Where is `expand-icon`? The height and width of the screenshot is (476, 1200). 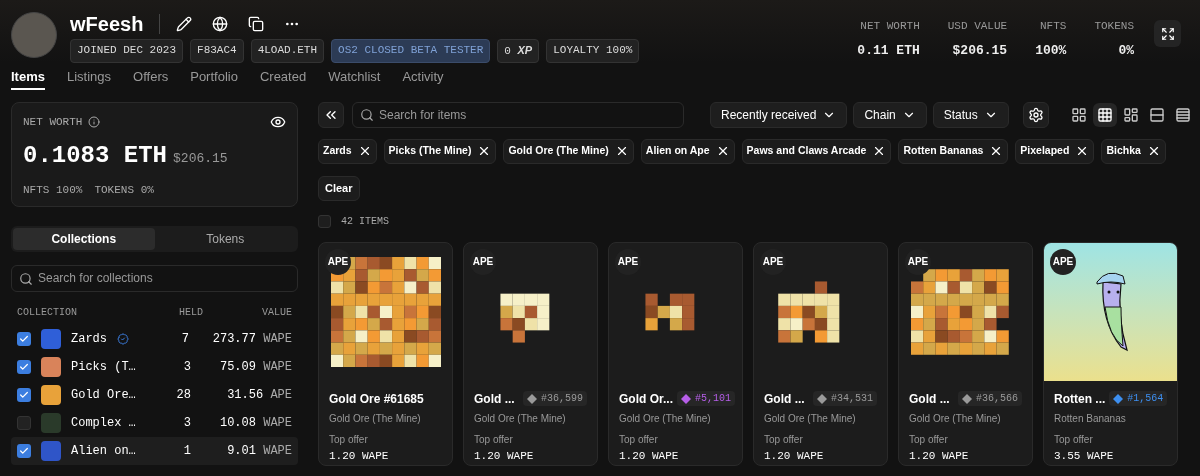
expand-icon is located at coordinates (1167, 33).